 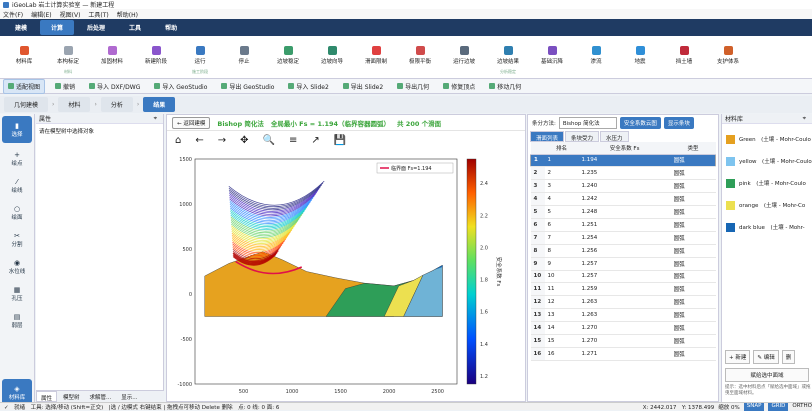 What do you see at coordinates (247, 86) in the screenshot?
I see `toolbar-button-4: 导出 GeoStudio` at bounding box center [247, 86].